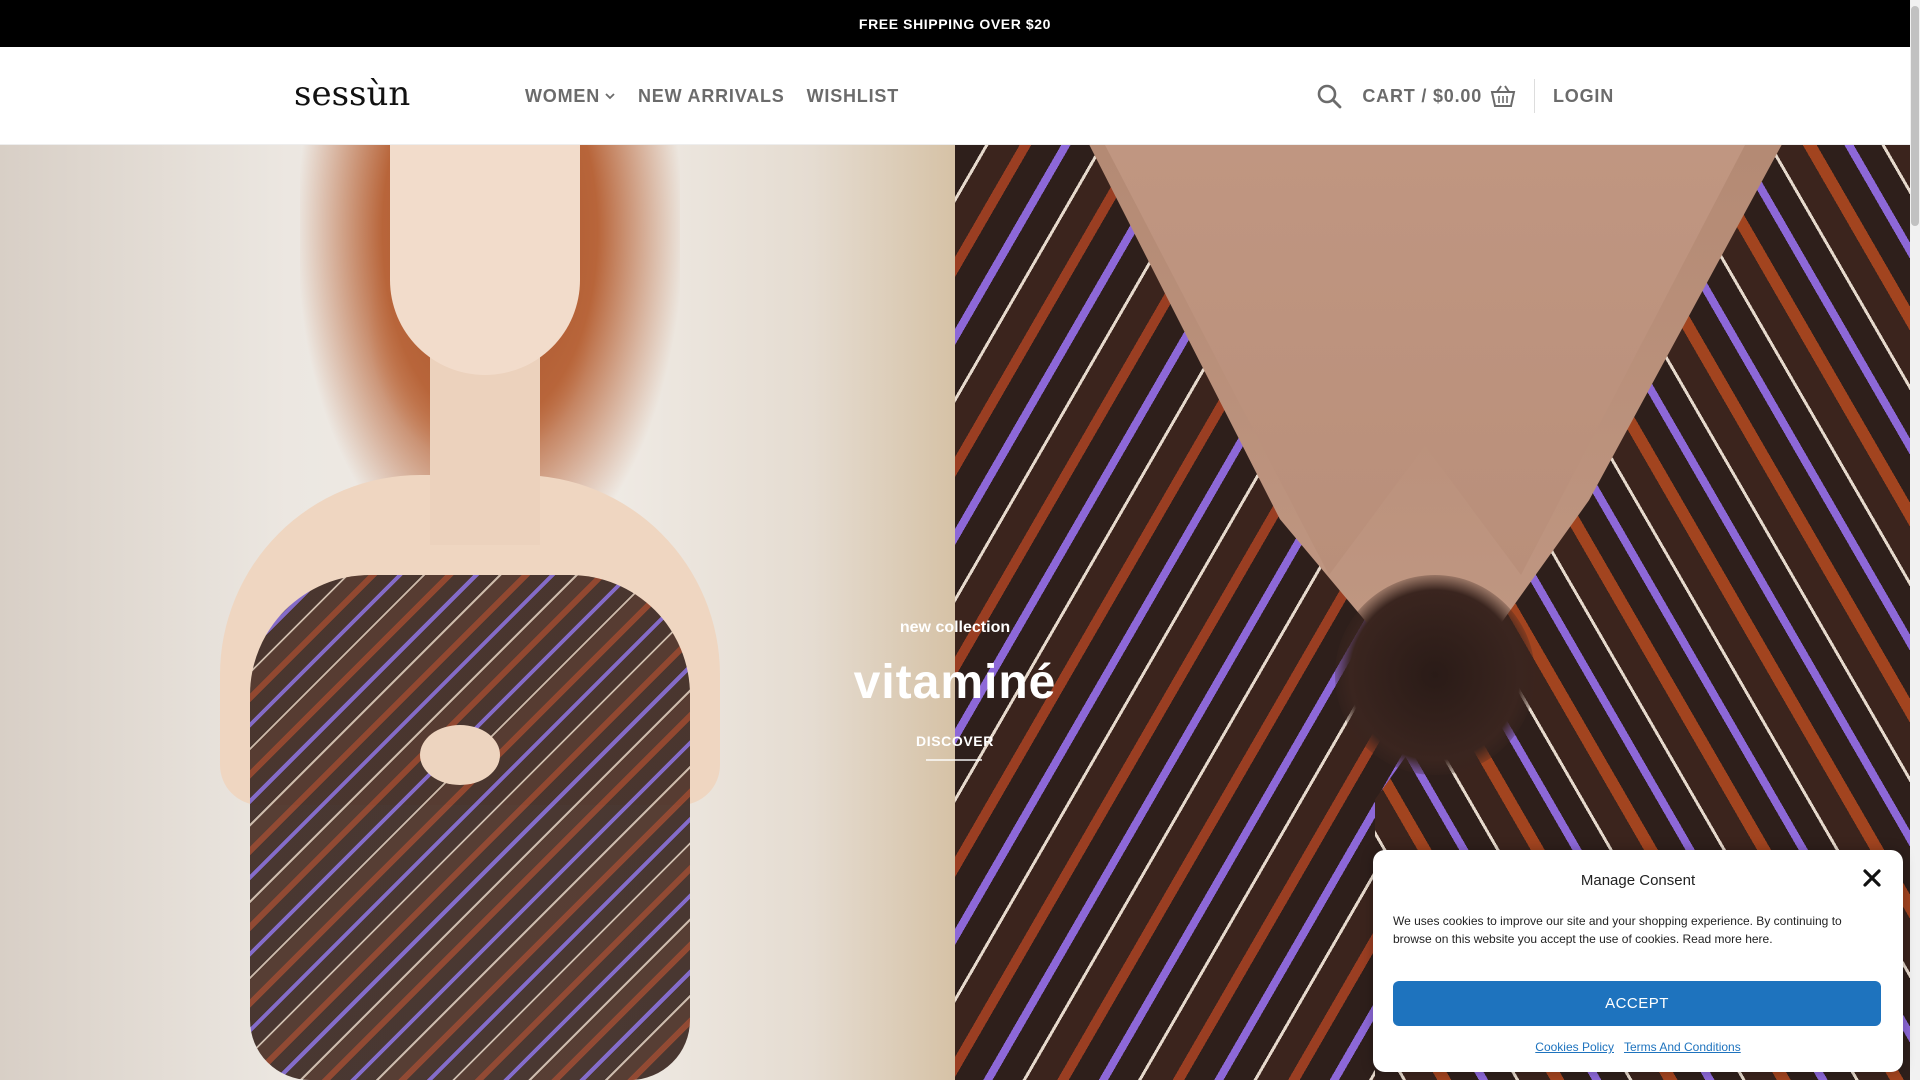 The image size is (1920, 1080). Describe the element at coordinates (1682, 1047) in the screenshot. I see `terms-link: Terms And Conditions` at that location.